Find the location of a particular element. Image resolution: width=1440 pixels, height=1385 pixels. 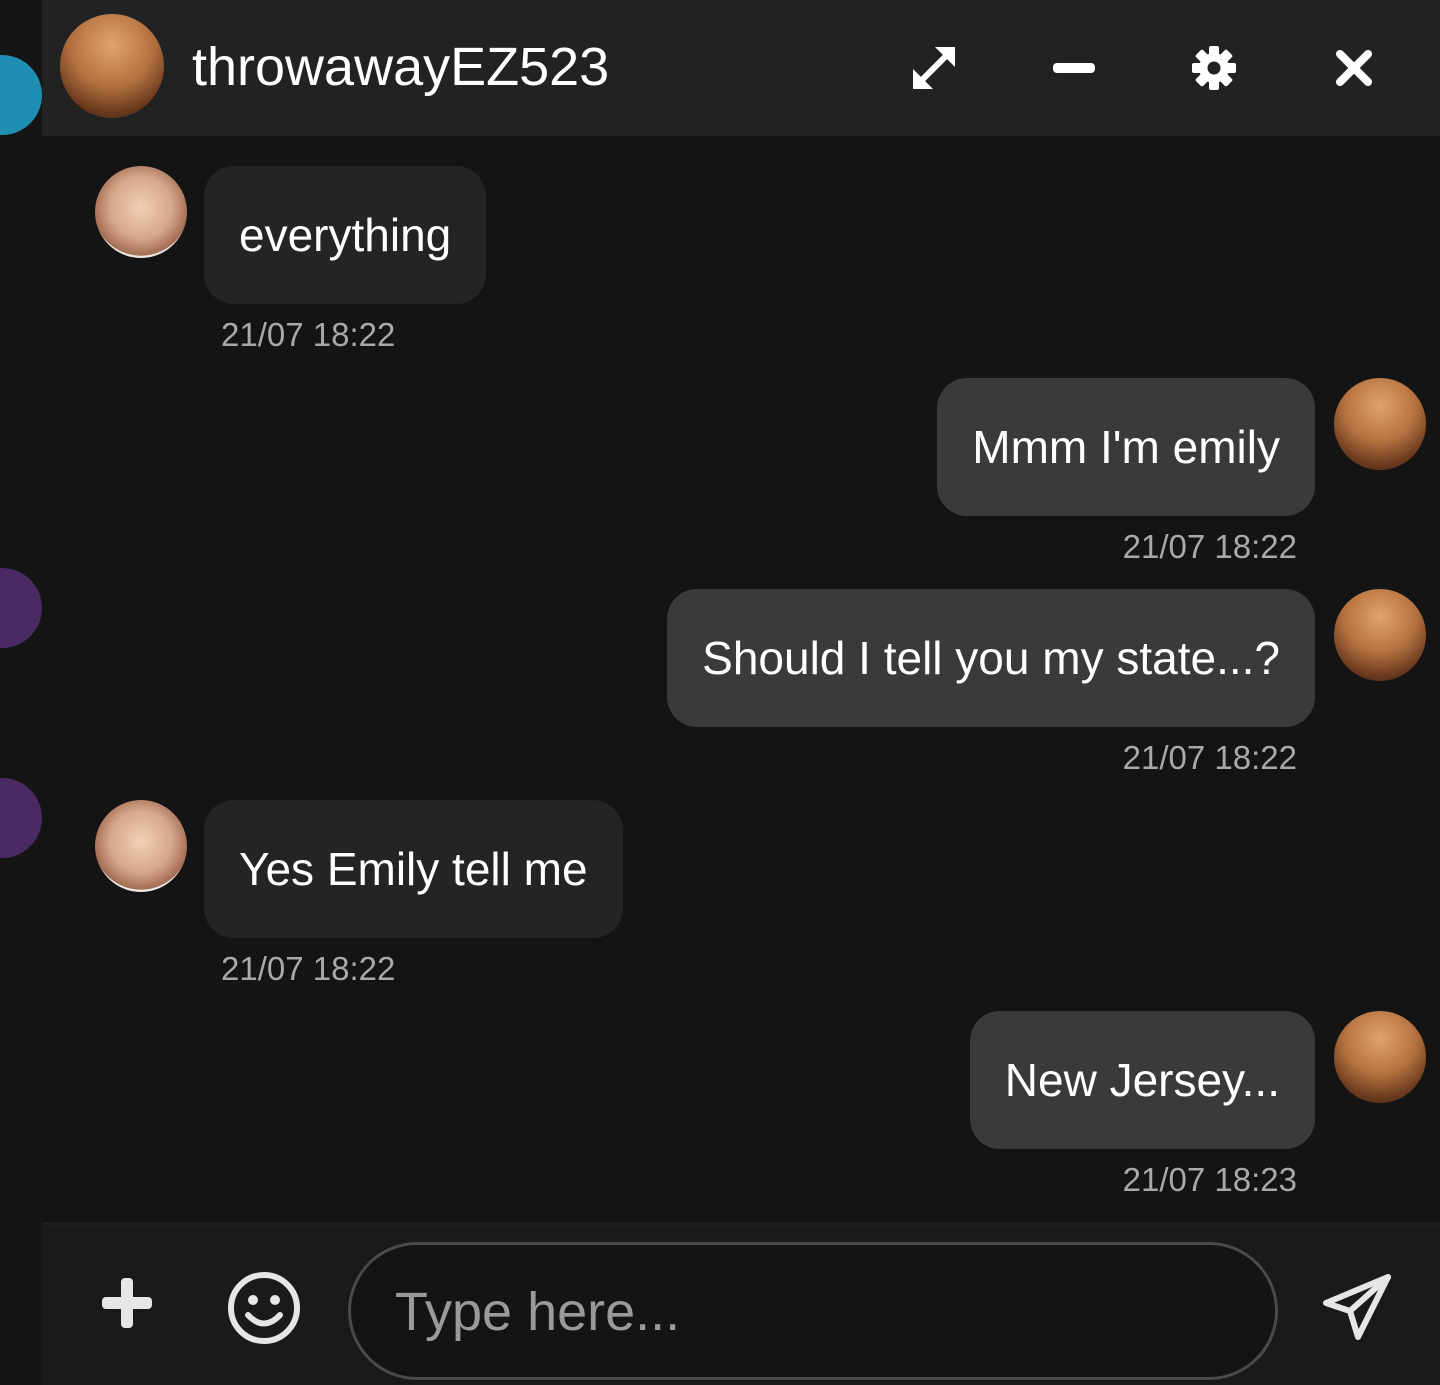

message-input-container is located at coordinates (813, 1311).